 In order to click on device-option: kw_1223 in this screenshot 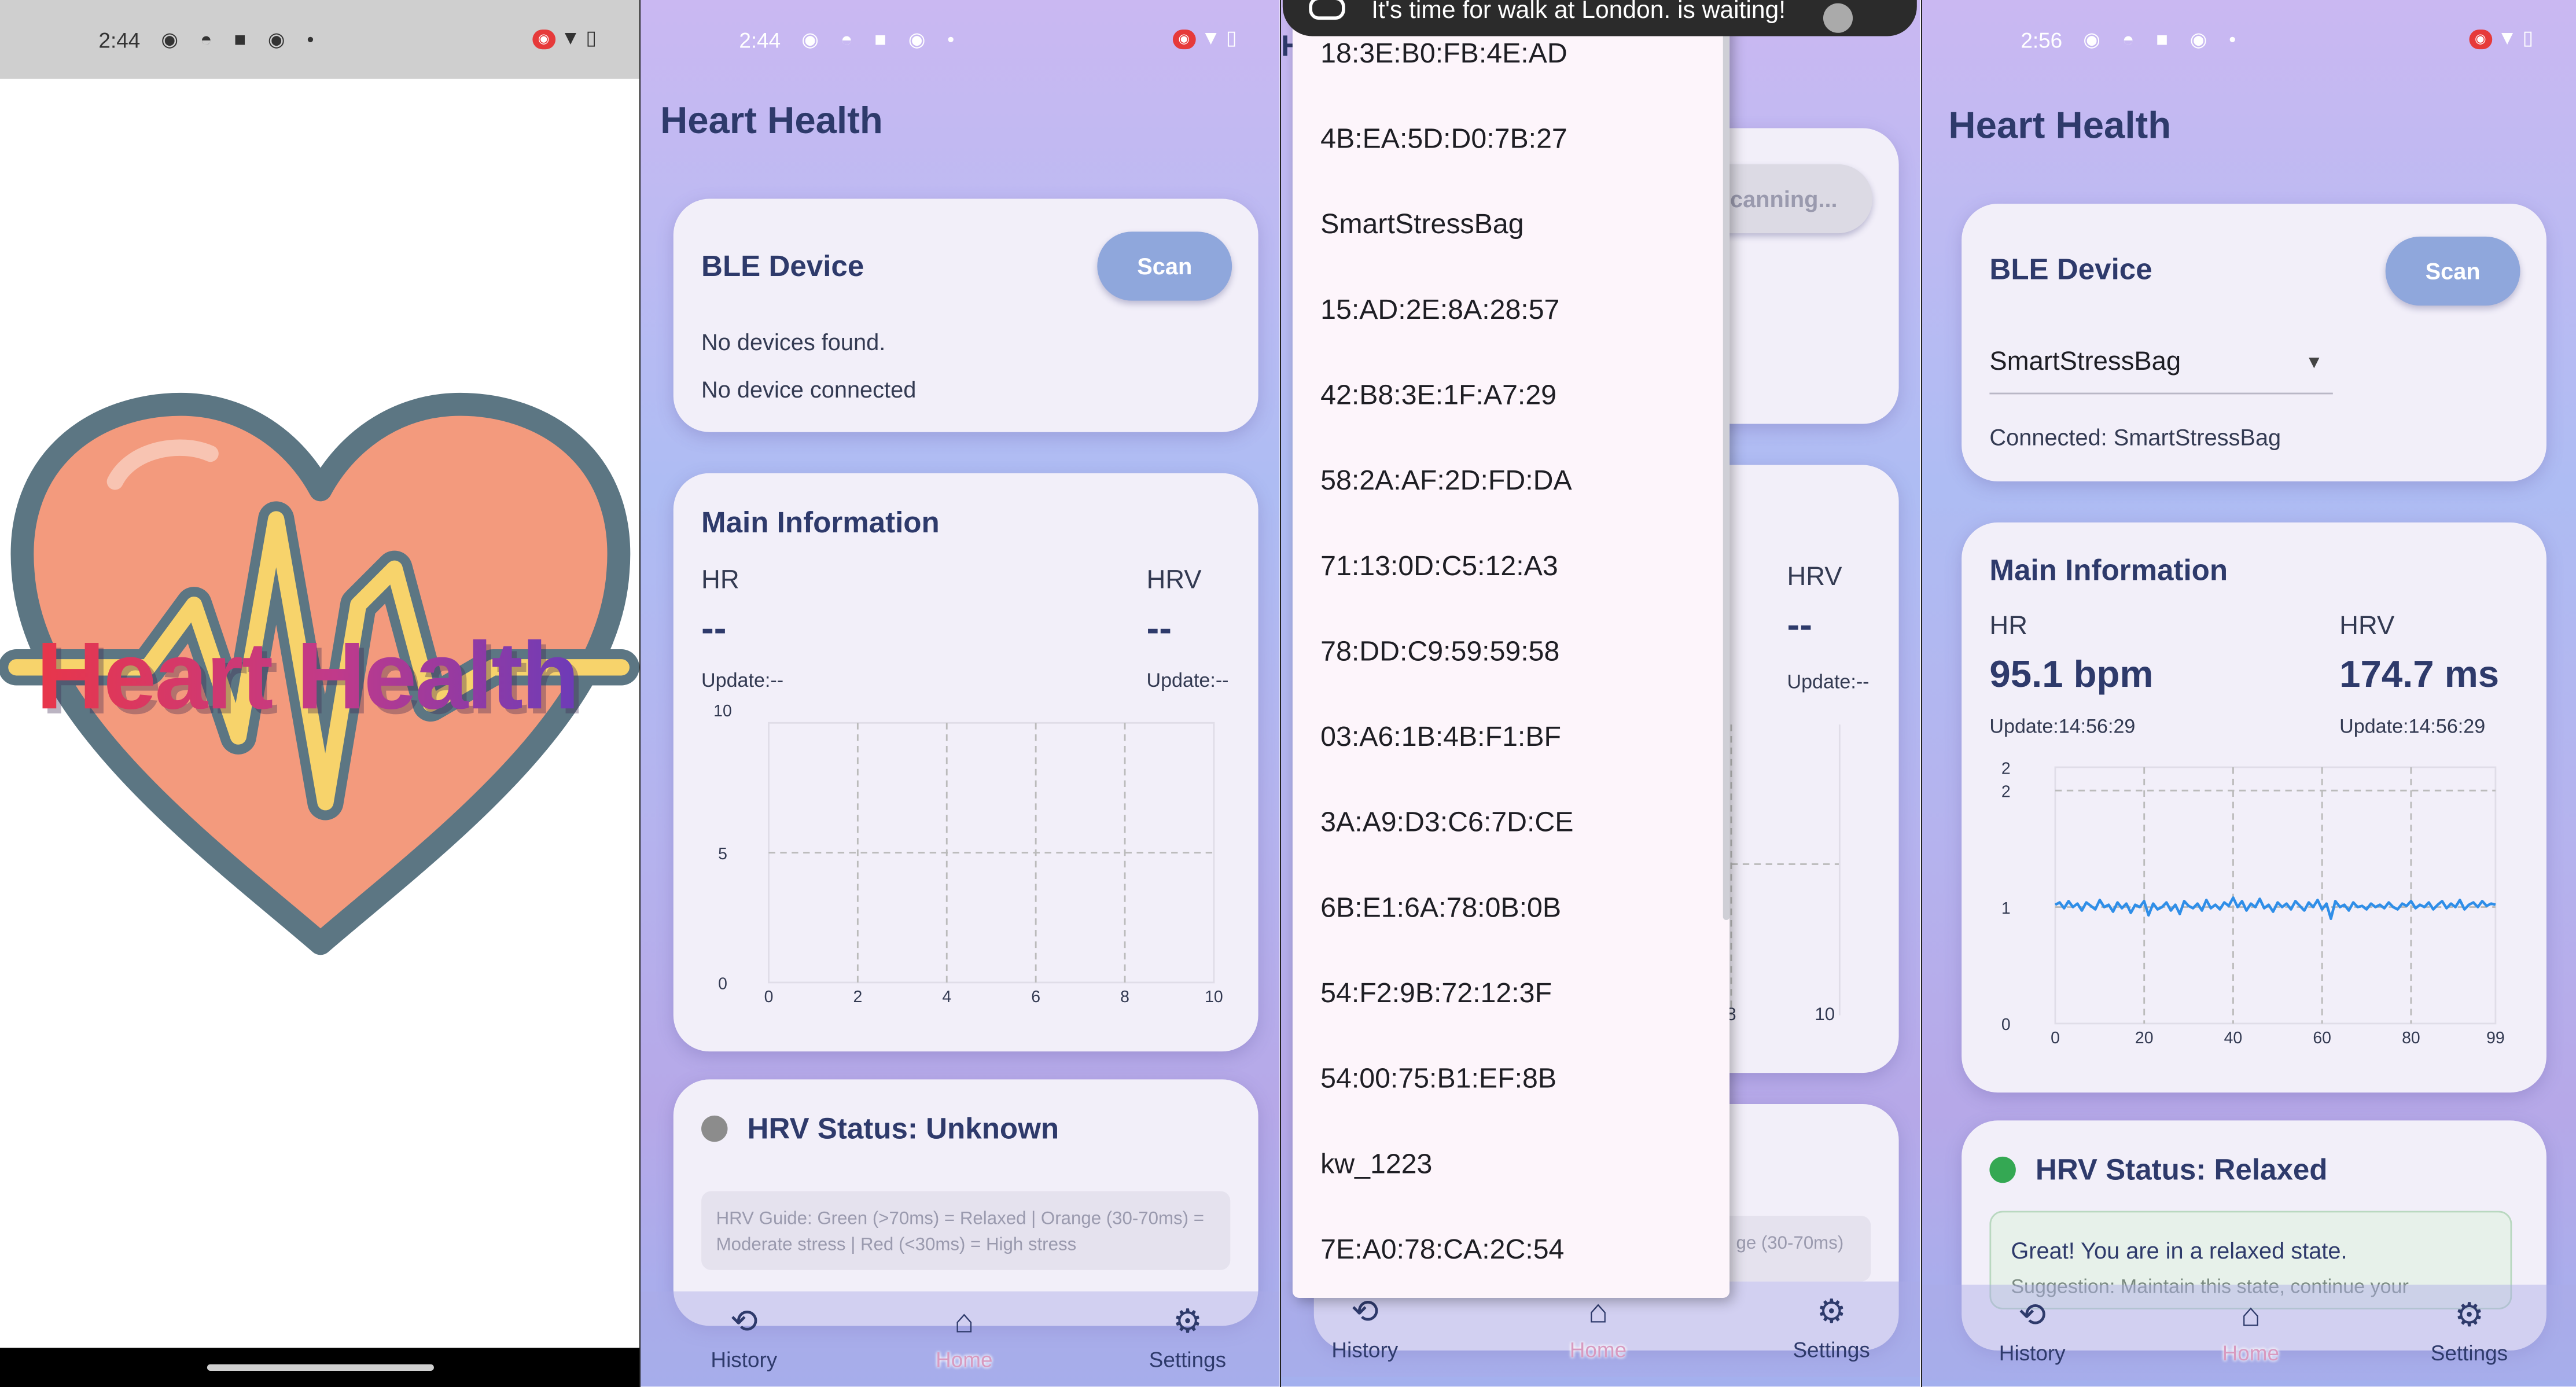, I will do `click(1376, 1166)`.